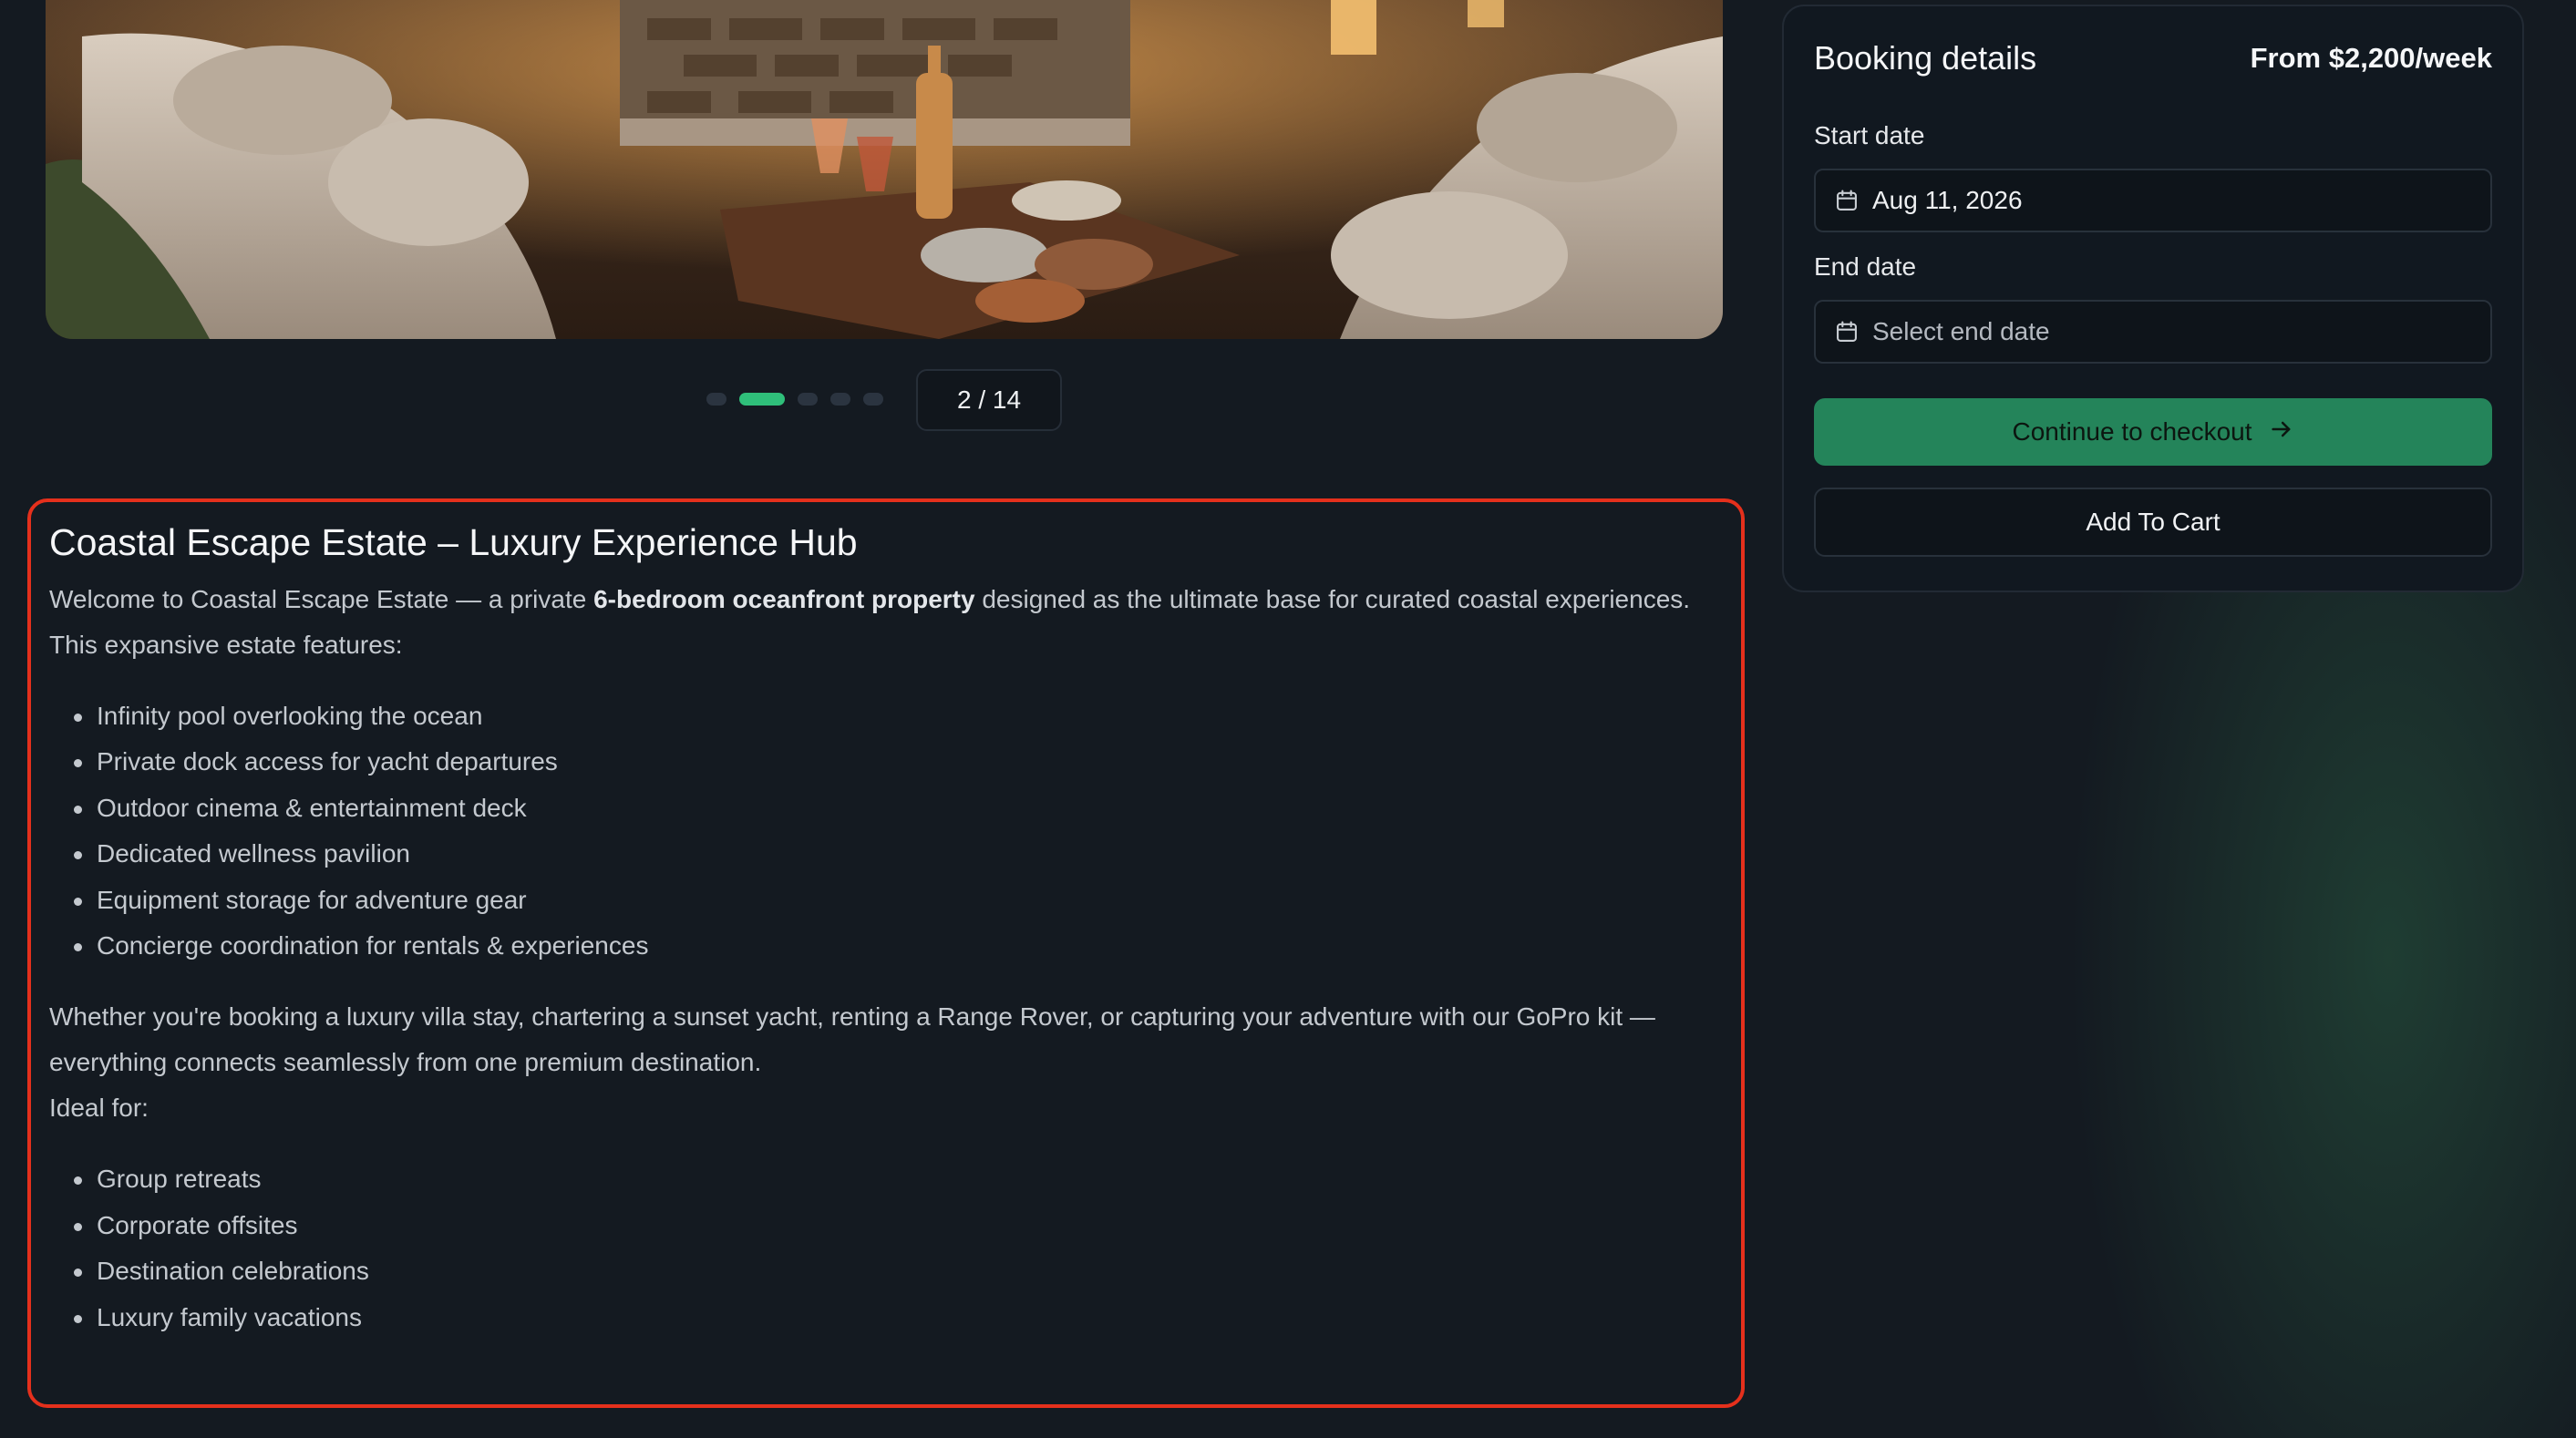 Image resolution: width=2576 pixels, height=1438 pixels. What do you see at coordinates (794, 399) in the screenshot?
I see `carousel-dots` at bounding box center [794, 399].